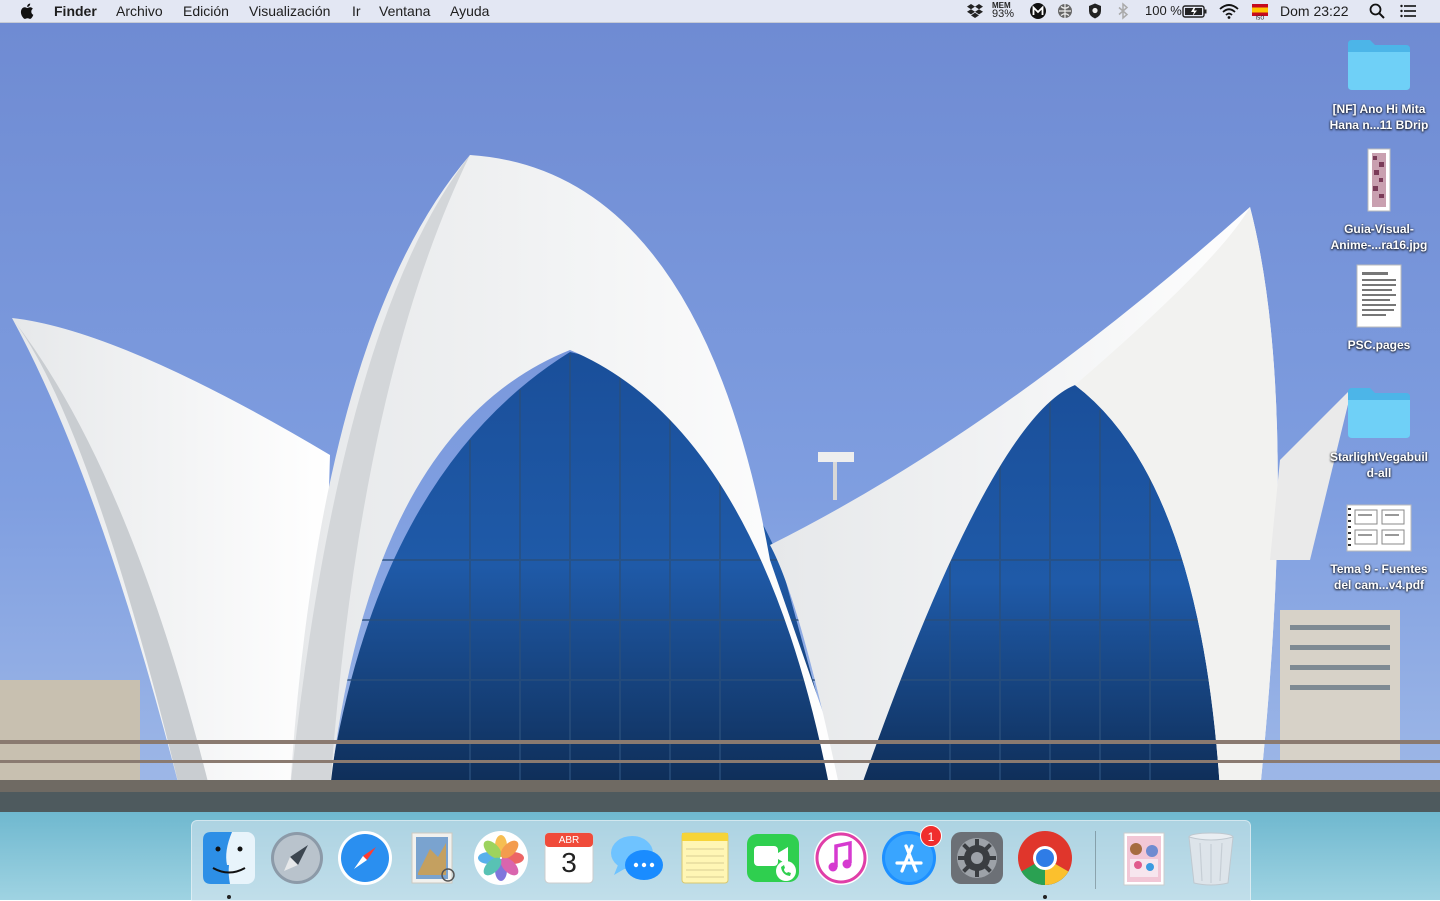 The width and height of the screenshot is (1440, 901). I want to click on dock-launchpad, so click(297, 860).